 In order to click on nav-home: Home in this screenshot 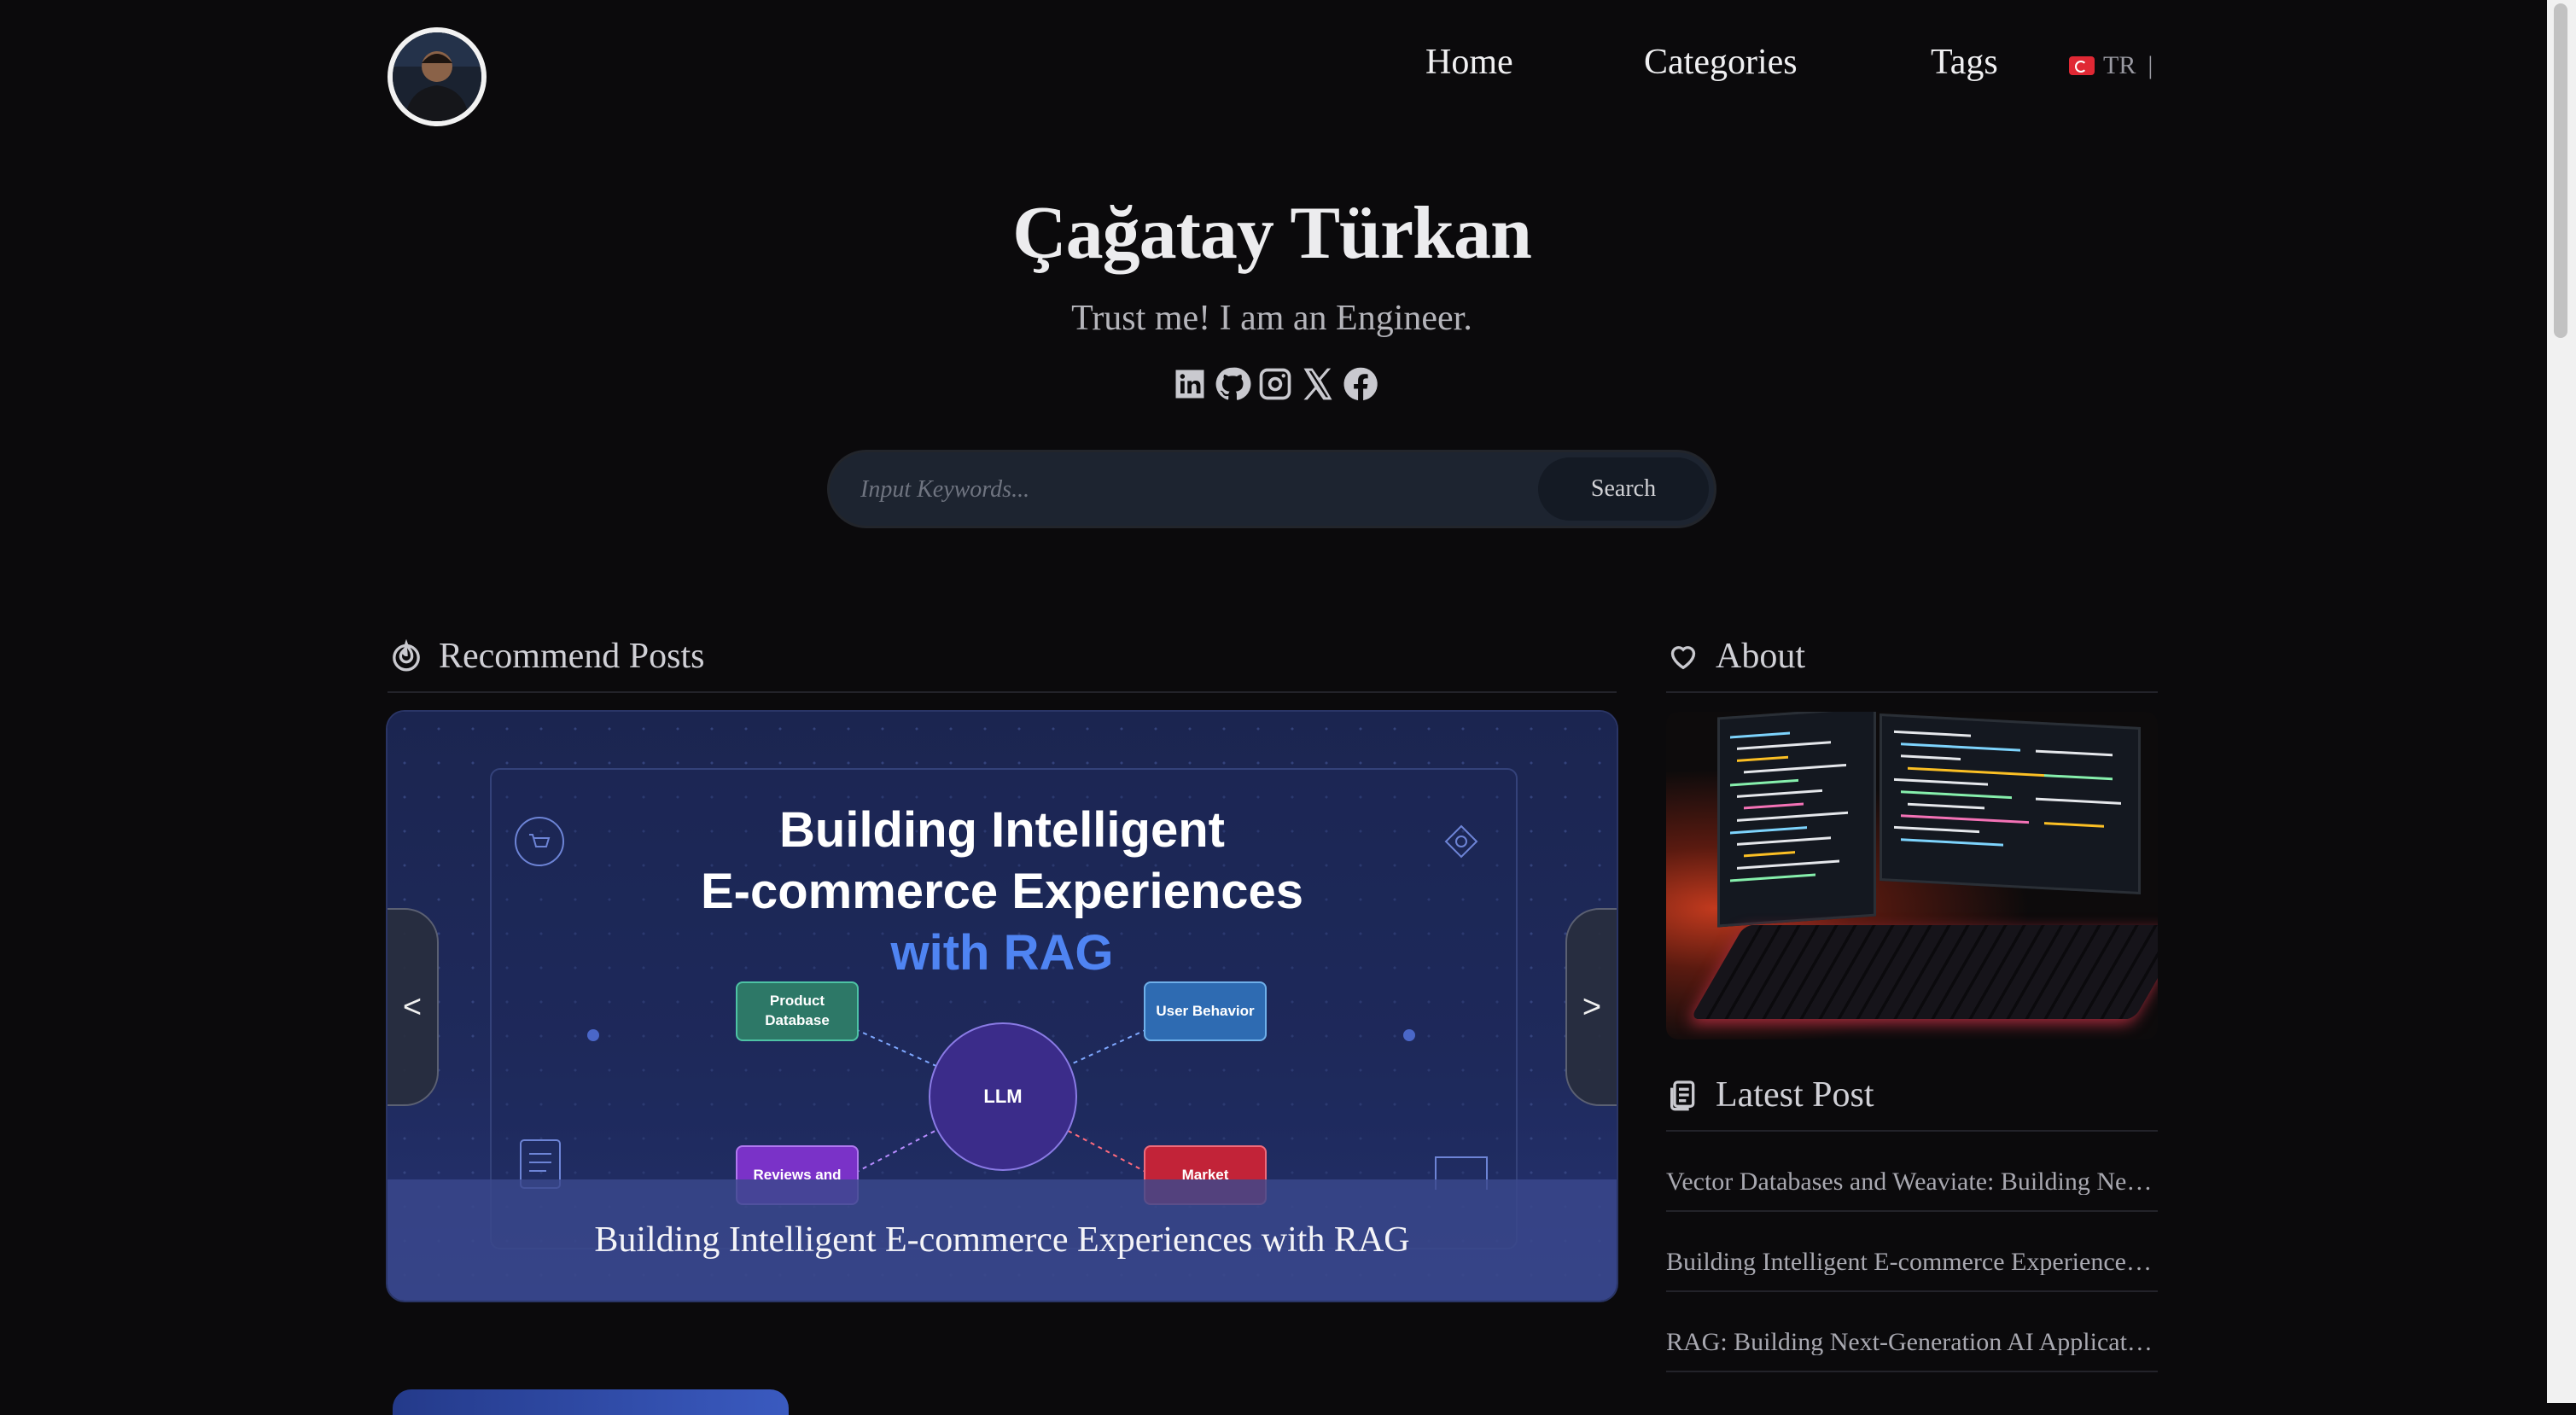, I will do `click(1469, 62)`.